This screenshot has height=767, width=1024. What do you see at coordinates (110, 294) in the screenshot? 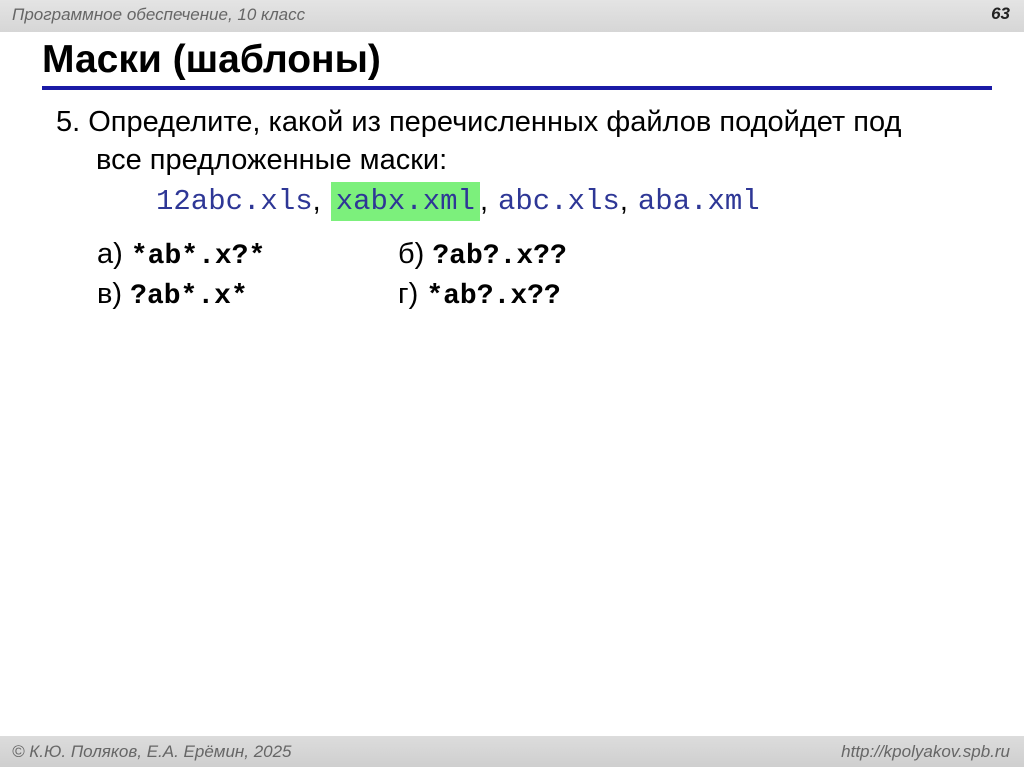
I see `option-letter: в)` at bounding box center [110, 294].